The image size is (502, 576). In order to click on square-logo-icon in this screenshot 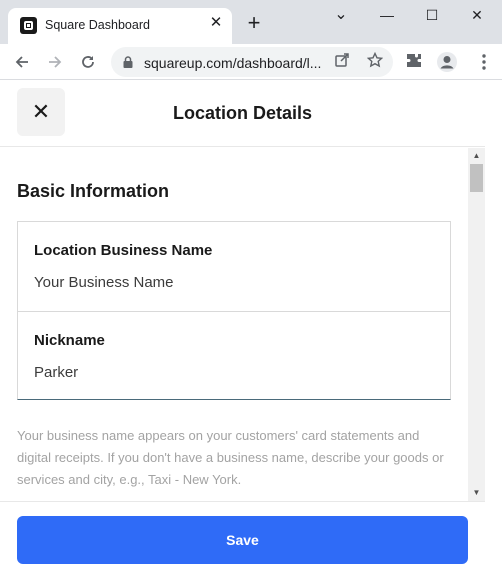, I will do `click(28, 25)`.